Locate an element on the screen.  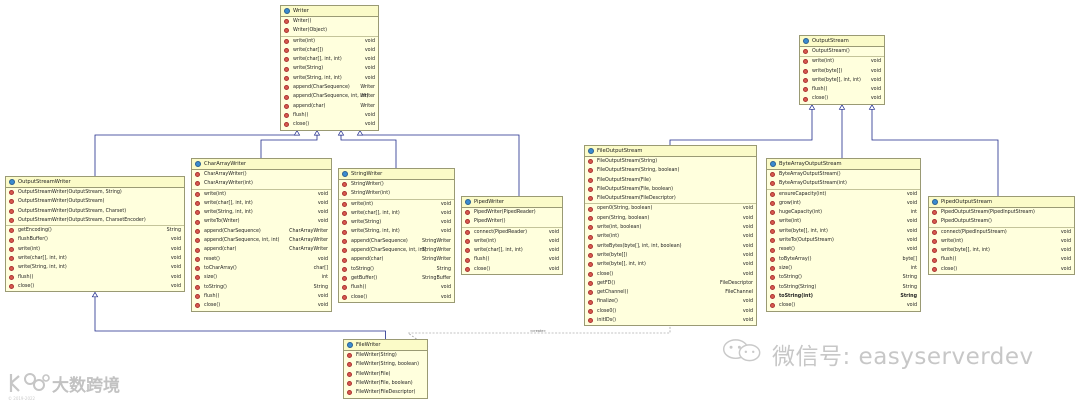
class-title: CharArrayWriter is located at coordinates (261, 164).